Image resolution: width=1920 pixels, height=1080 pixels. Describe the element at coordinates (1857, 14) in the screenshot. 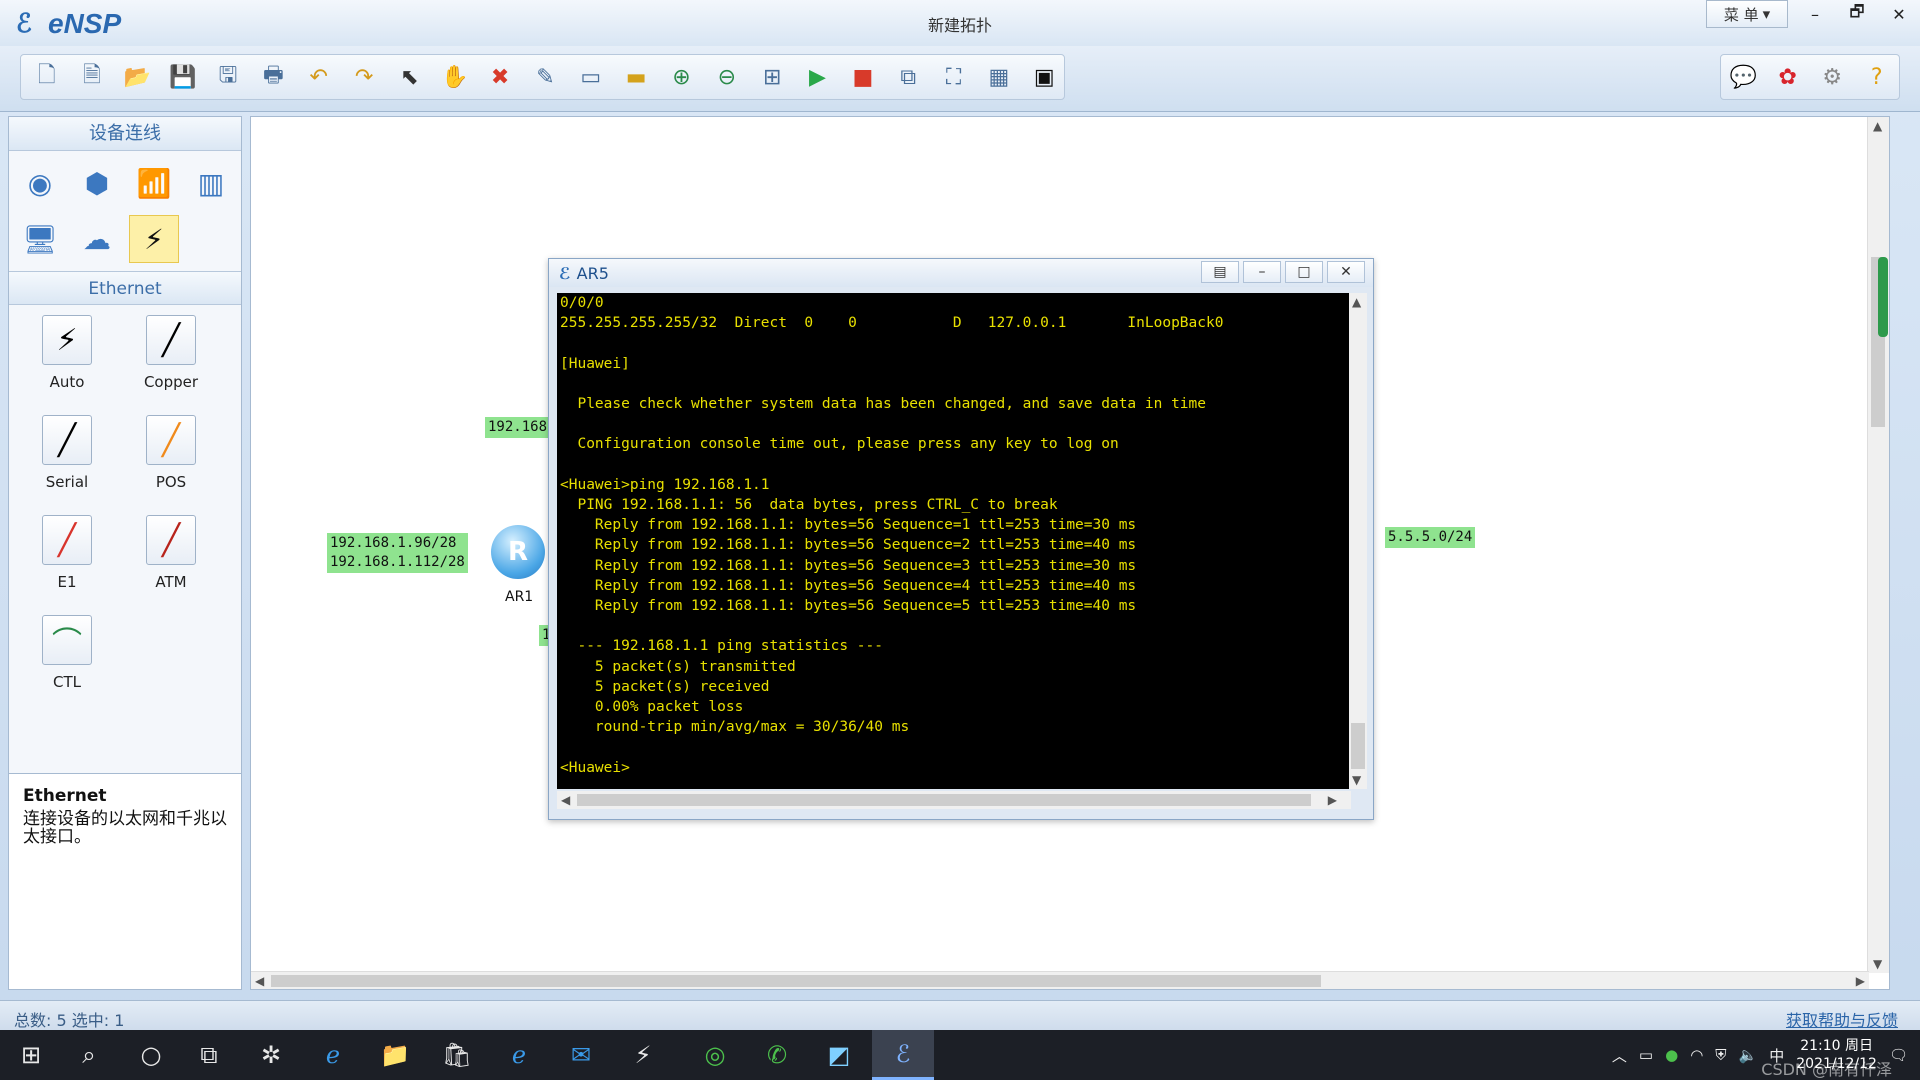

I see `restore-button: 🗗` at that location.